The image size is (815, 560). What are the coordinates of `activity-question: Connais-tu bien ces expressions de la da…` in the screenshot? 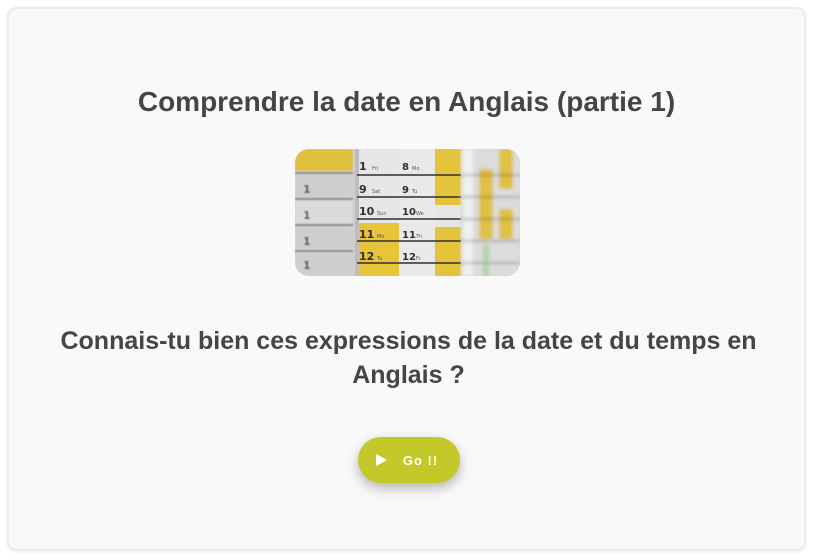 It's located at (408, 358).